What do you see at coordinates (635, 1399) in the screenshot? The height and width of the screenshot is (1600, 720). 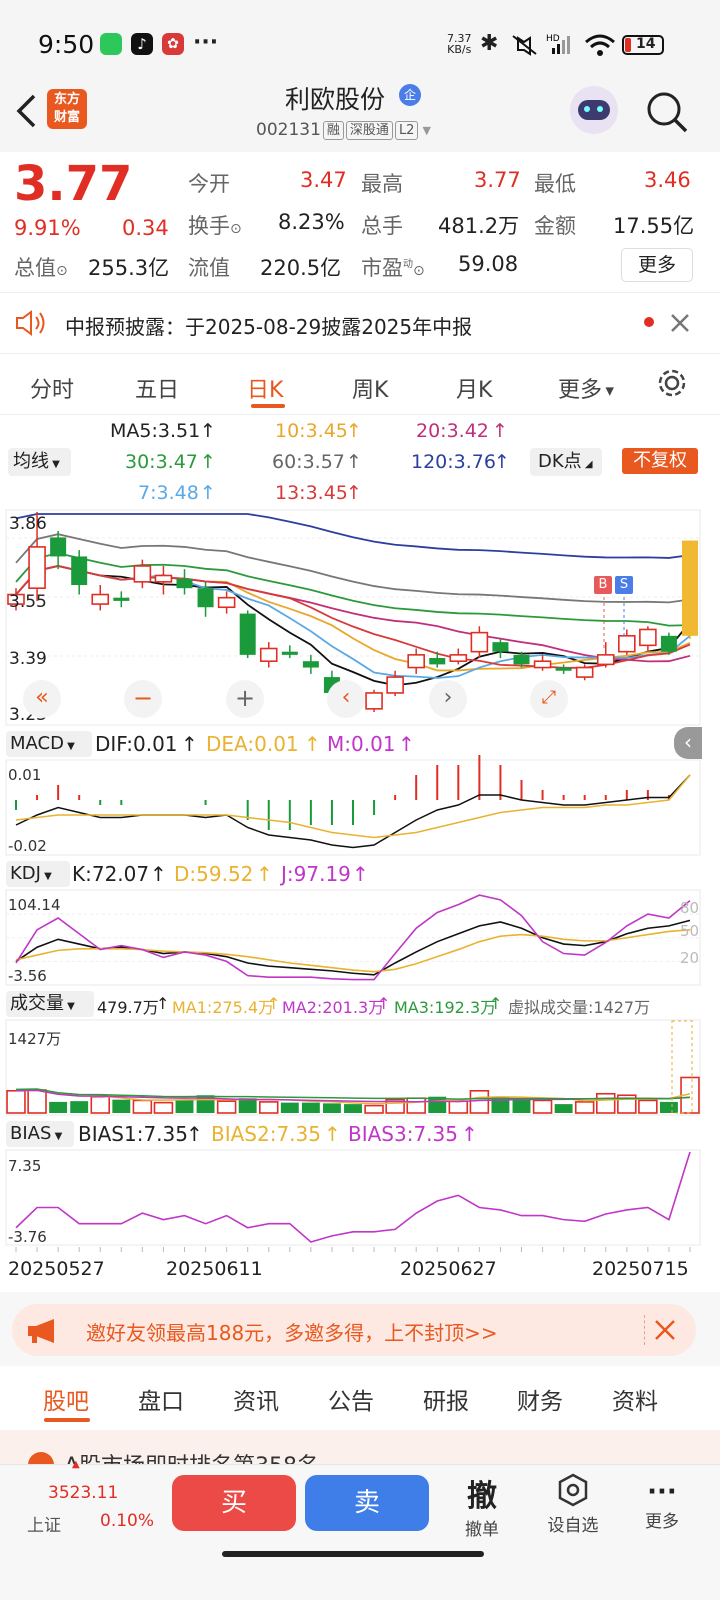 I see `tab-profile: 资料` at bounding box center [635, 1399].